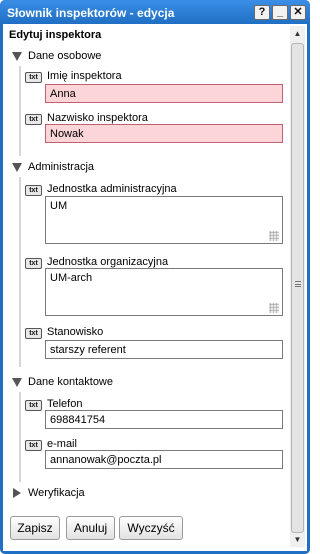 This screenshot has width=320, height=554. What do you see at coordinates (112, 189) in the screenshot?
I see `admin-unit-label: Jednostka administracyjna` at bounding box center [112, 189].